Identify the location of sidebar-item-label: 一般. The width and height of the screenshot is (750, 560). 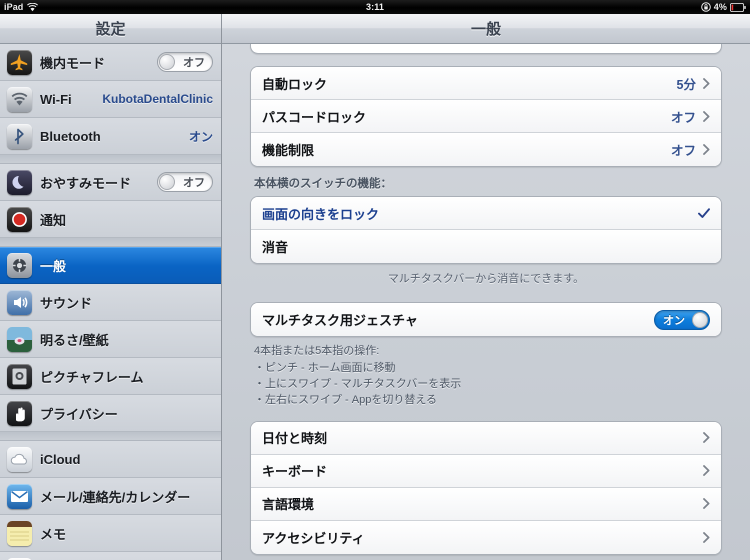
(53, 266).